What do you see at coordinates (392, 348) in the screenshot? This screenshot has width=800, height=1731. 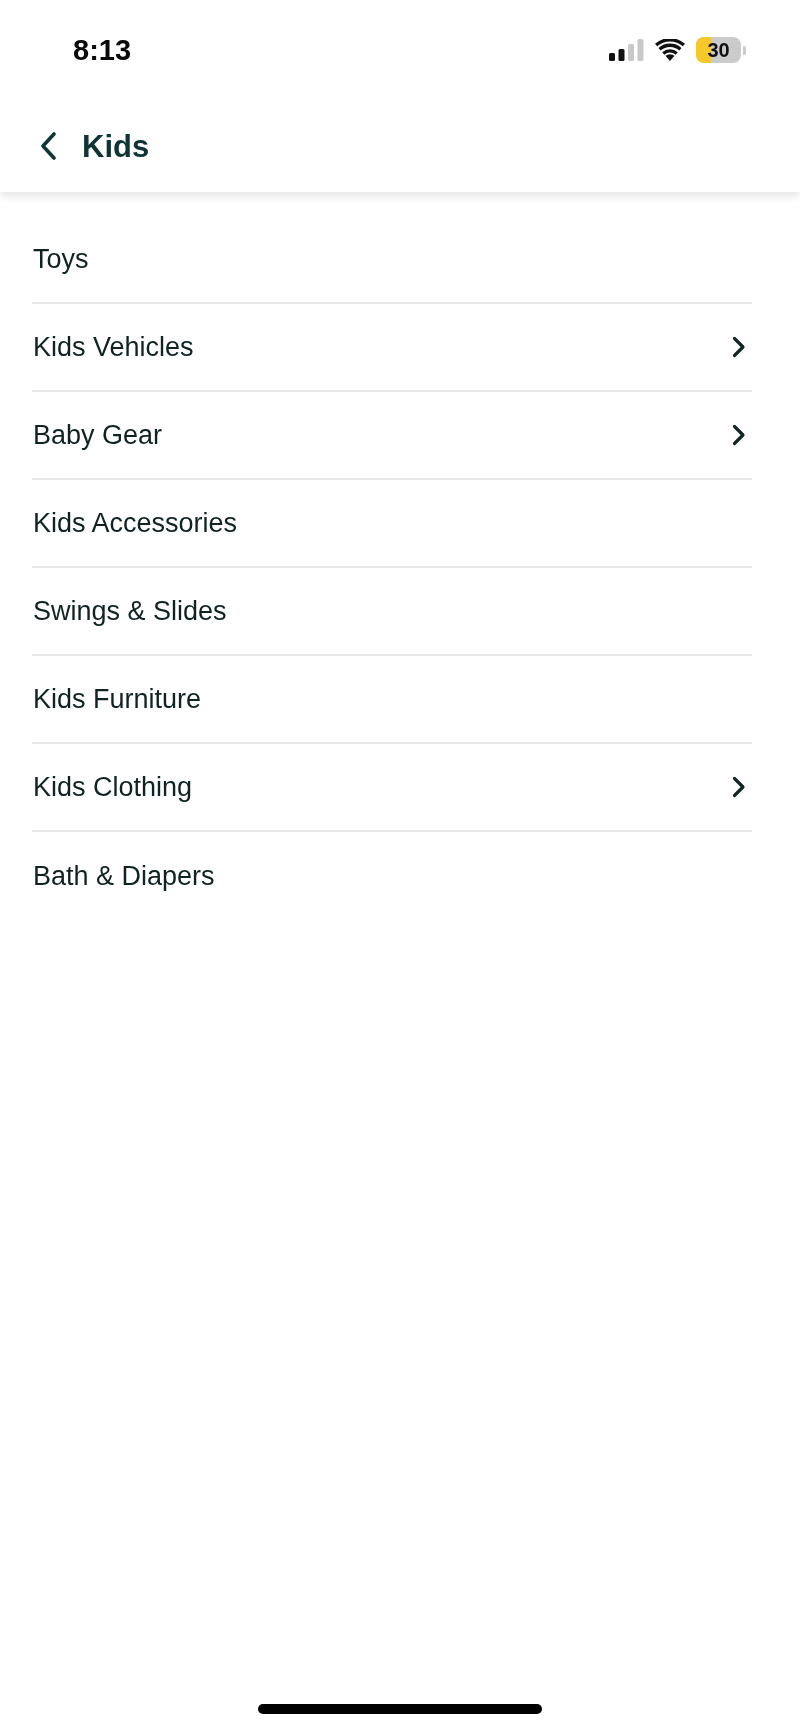 I see `category-item: Kids Vehicles` at bounding box center [392, 348].